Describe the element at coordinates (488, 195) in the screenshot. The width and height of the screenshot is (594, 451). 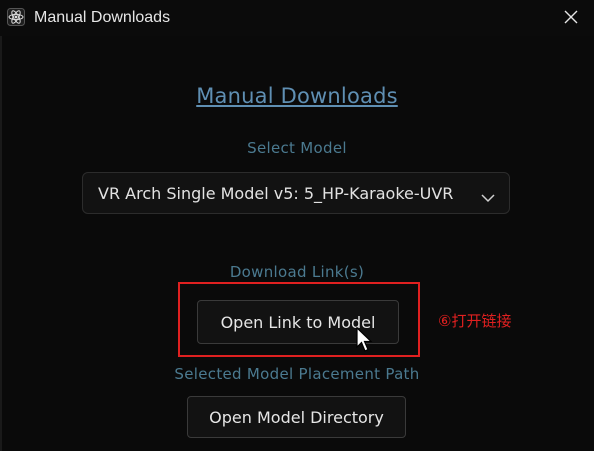
I see `chevron-down-icon` at that location.